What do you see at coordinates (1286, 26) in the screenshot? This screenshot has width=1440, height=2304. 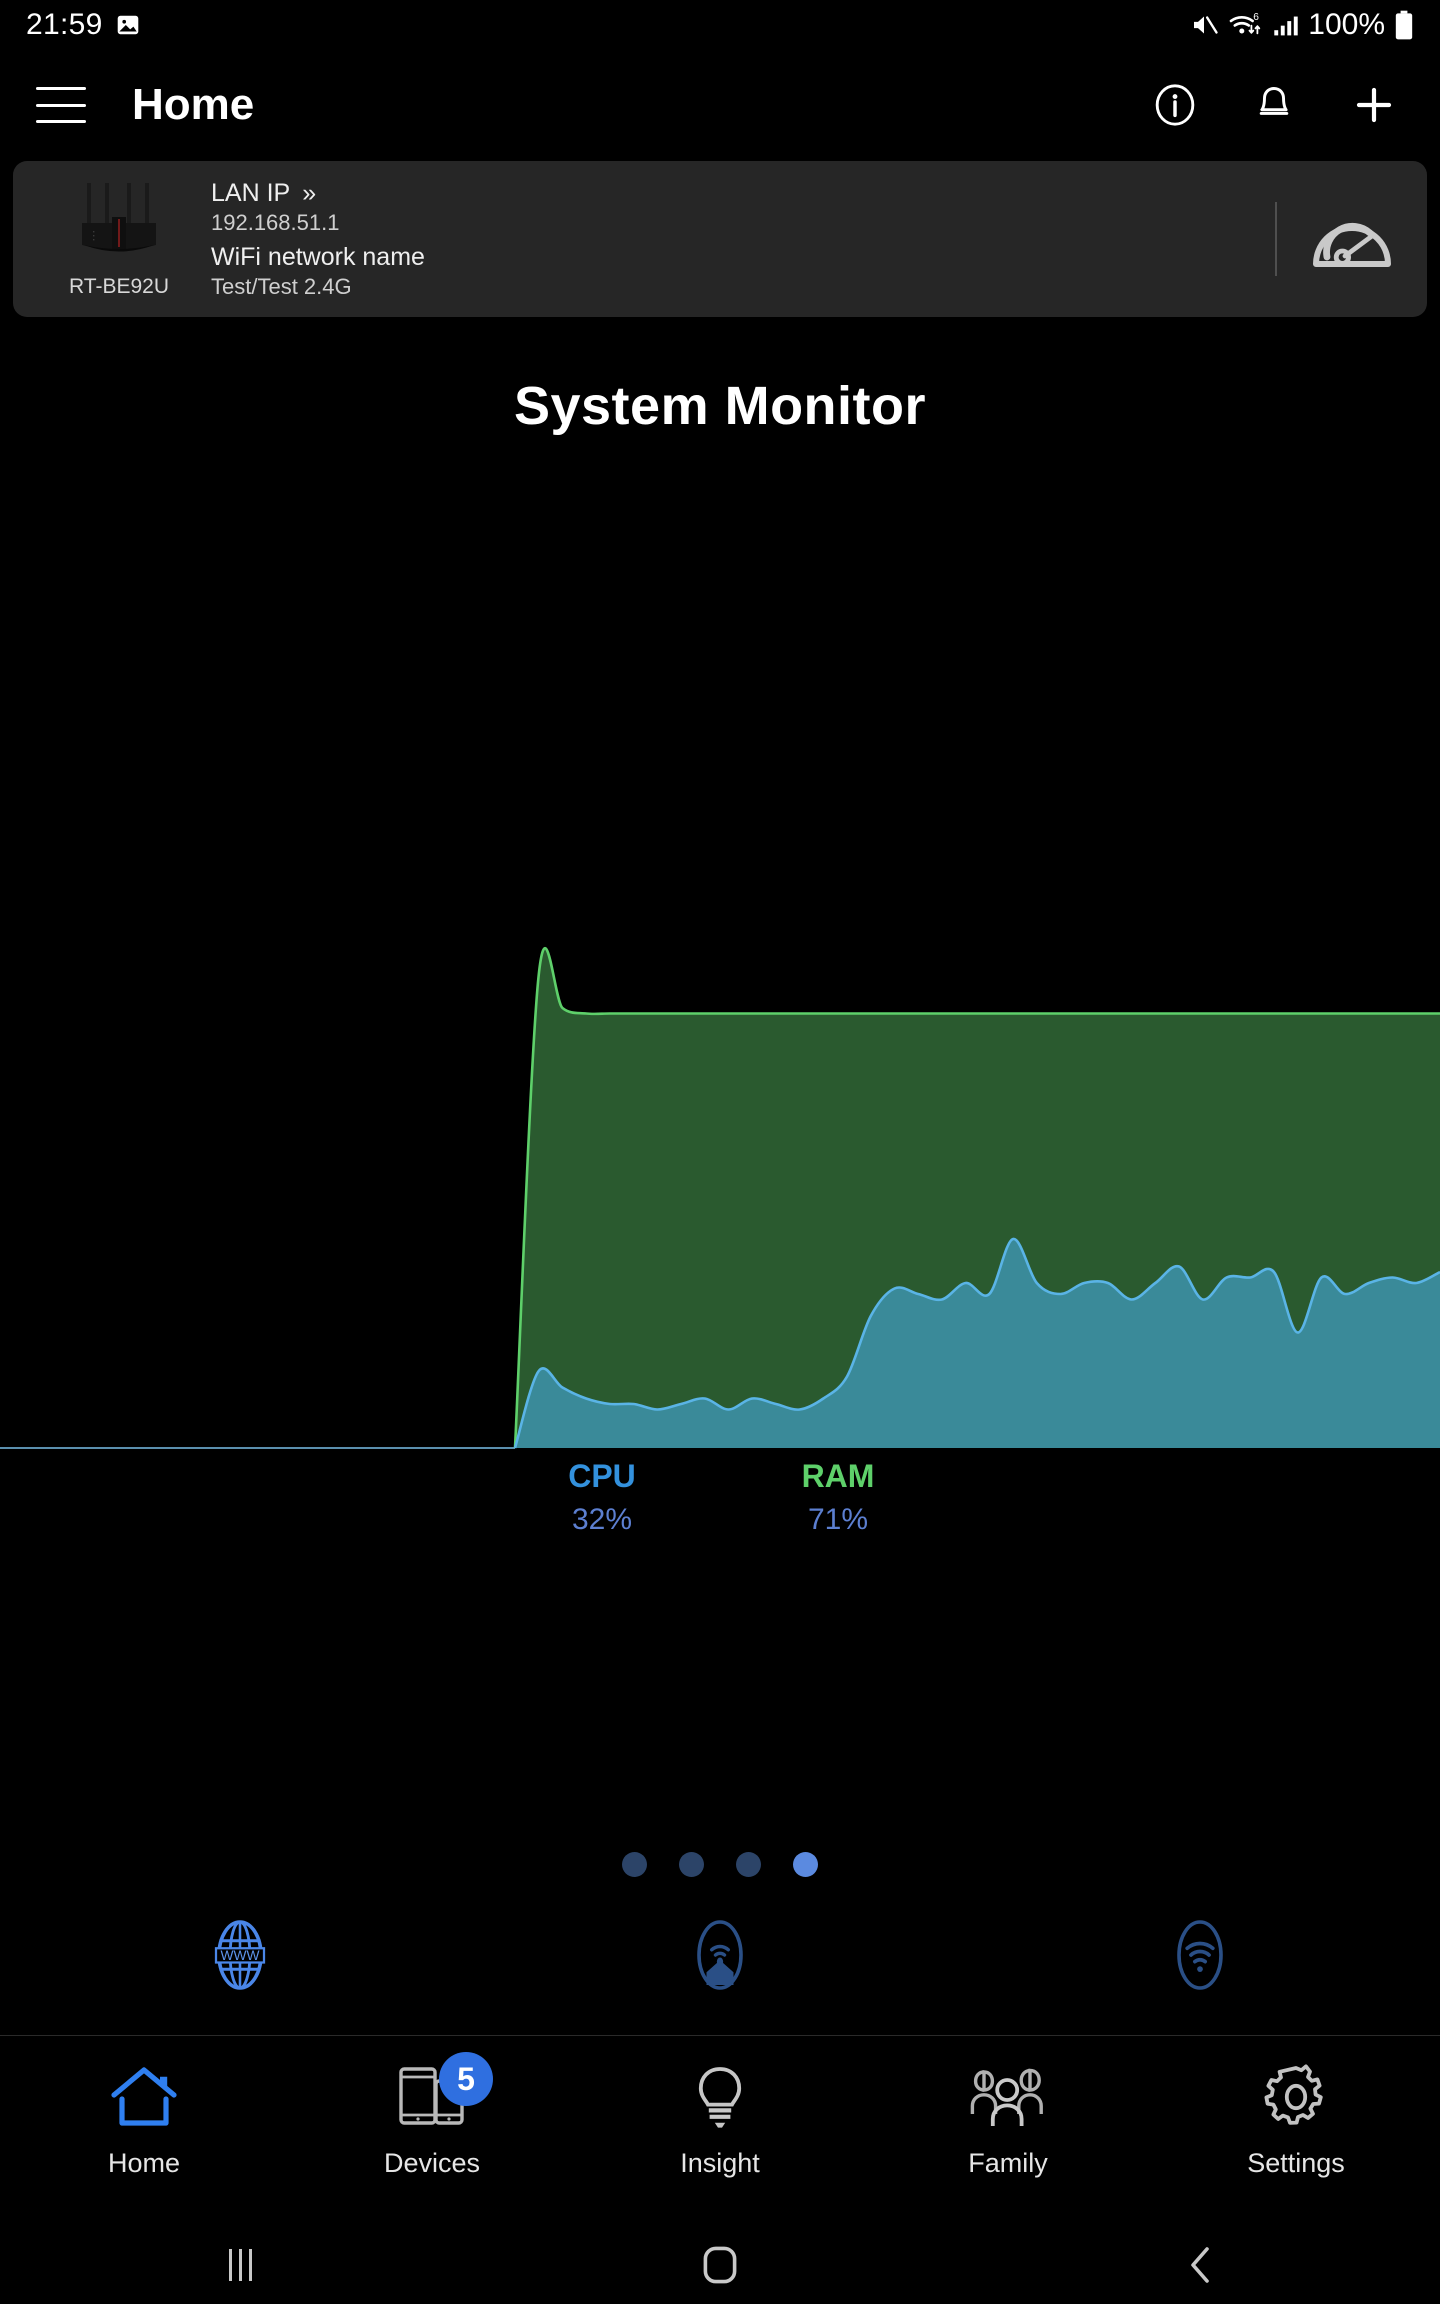 I see `signal-bars-icon` at bounding box center [1286, 26].